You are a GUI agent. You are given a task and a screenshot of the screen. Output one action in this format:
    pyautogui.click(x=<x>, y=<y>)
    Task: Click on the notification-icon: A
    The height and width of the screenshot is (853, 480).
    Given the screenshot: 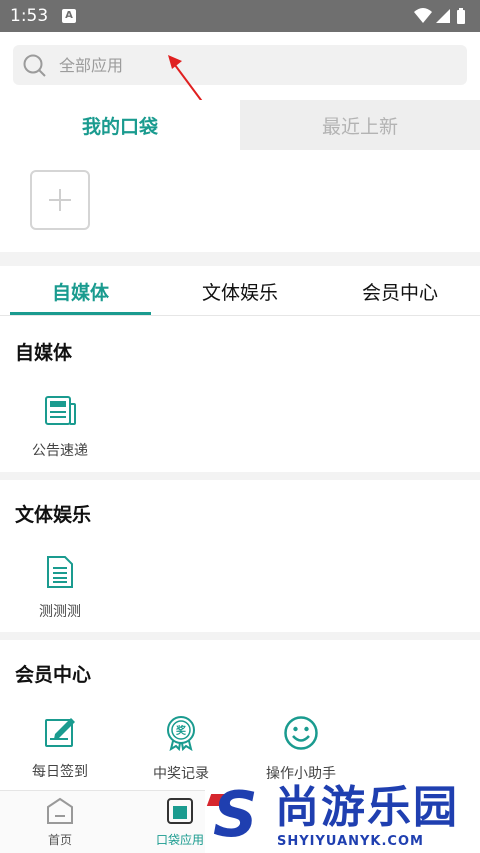 What is the action you would take?
    pyautogui.click(x=69, y=16)
    